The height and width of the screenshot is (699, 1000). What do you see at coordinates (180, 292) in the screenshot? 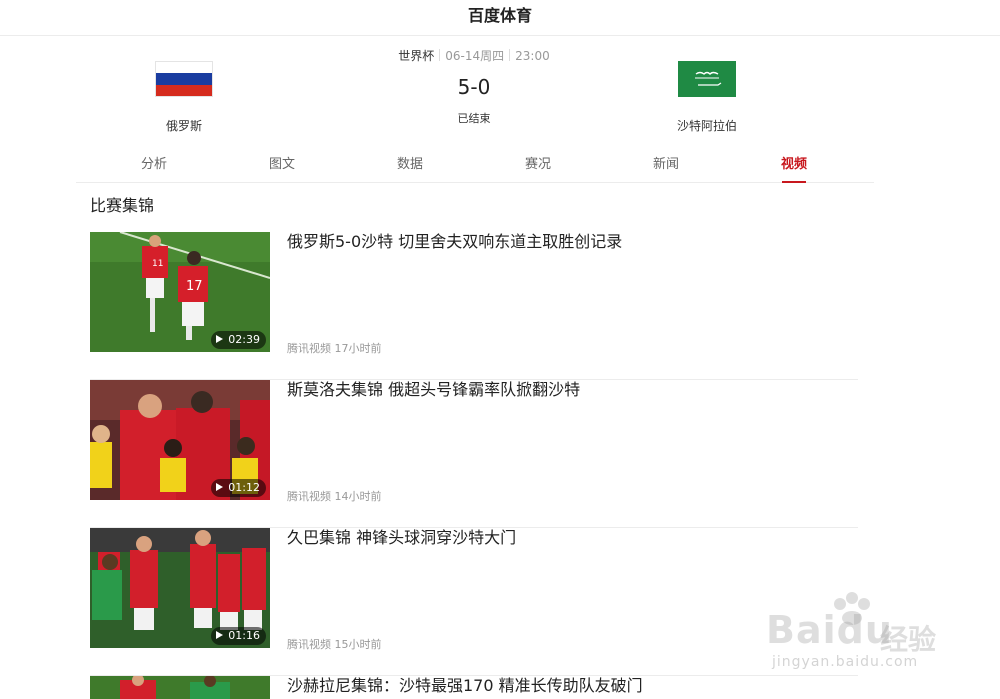
I see `video-thumbnail: 17 11 02:39` at bounding box center [180, 292].